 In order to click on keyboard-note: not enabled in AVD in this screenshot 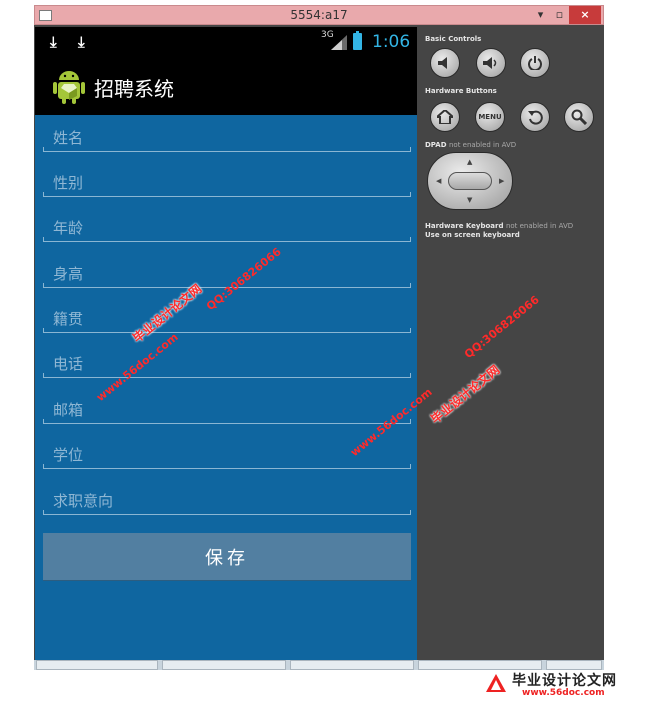, I will do `click(539, 226)`.